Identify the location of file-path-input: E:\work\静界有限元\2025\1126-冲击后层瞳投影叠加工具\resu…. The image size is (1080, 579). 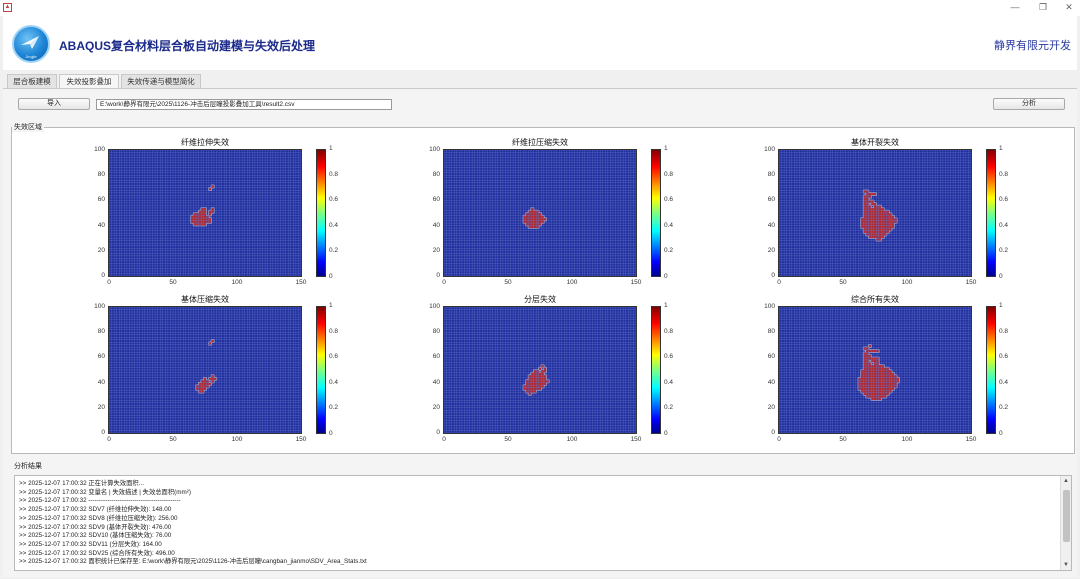
(244, 104).